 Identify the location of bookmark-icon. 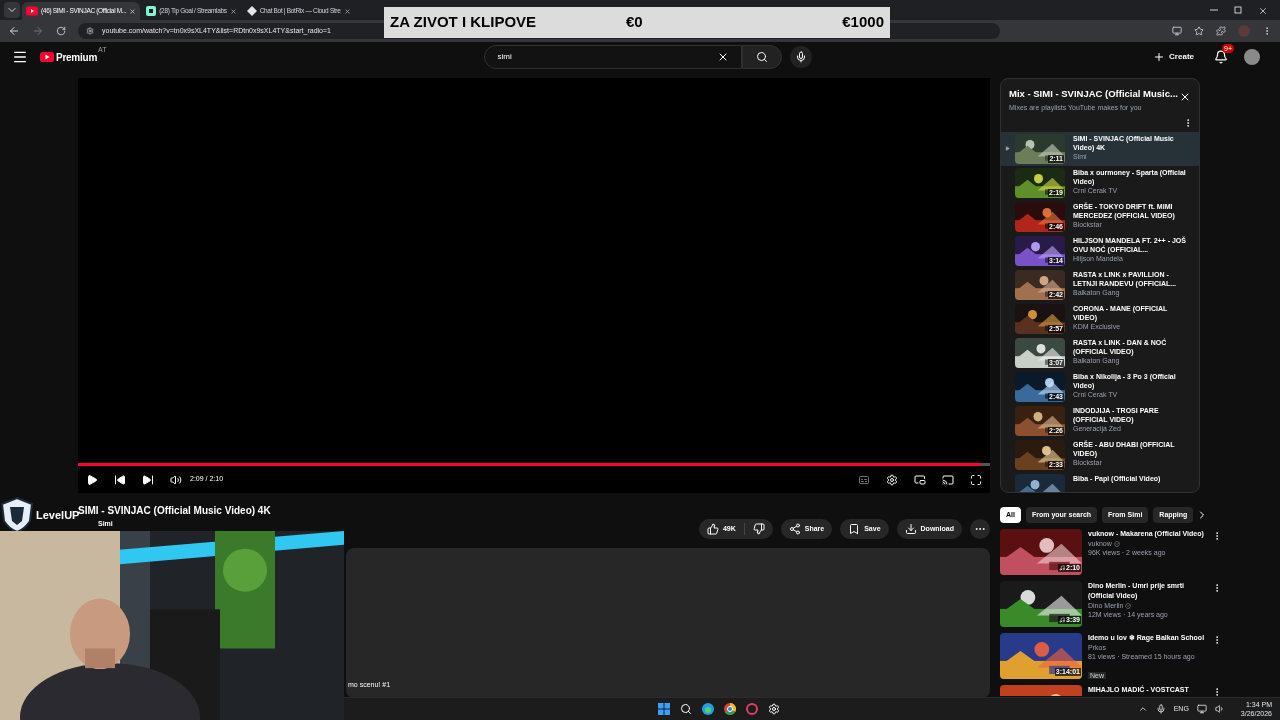
(854, 529).